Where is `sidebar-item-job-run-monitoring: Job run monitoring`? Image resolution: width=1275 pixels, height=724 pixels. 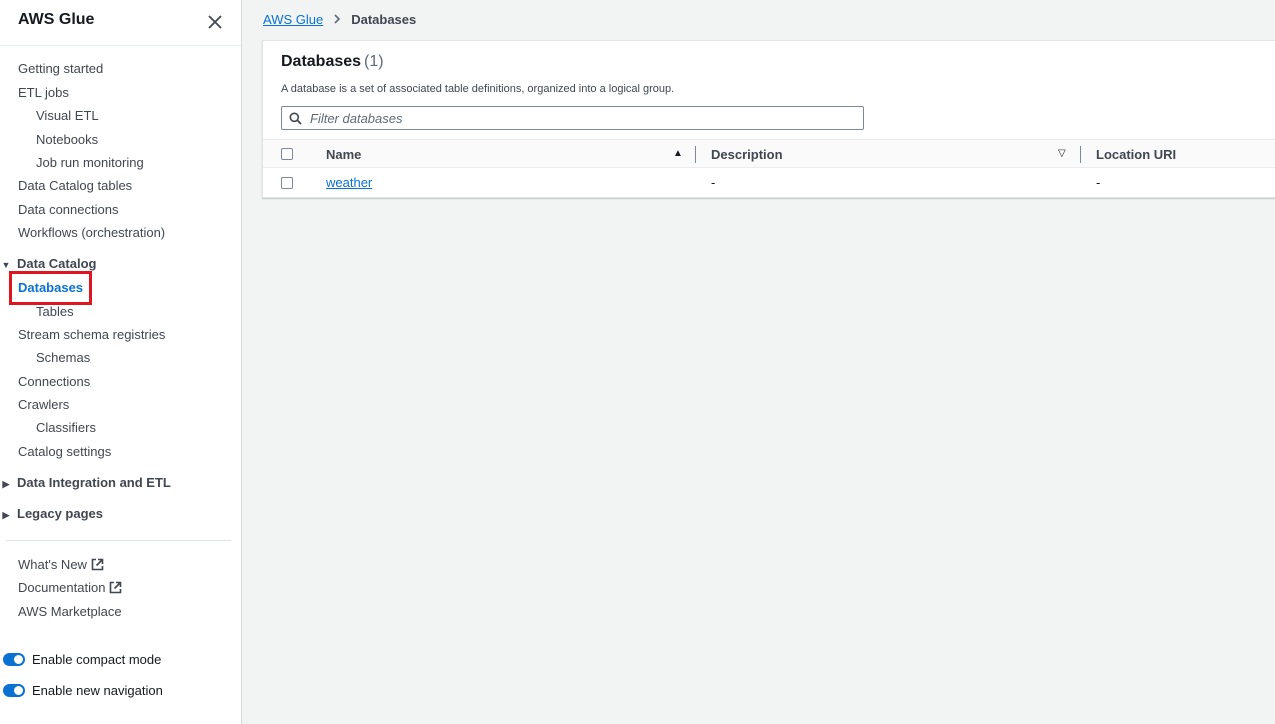
sidebar-item-job-run-monitoring: Job run monitoring is located at coordinates (90, 162).